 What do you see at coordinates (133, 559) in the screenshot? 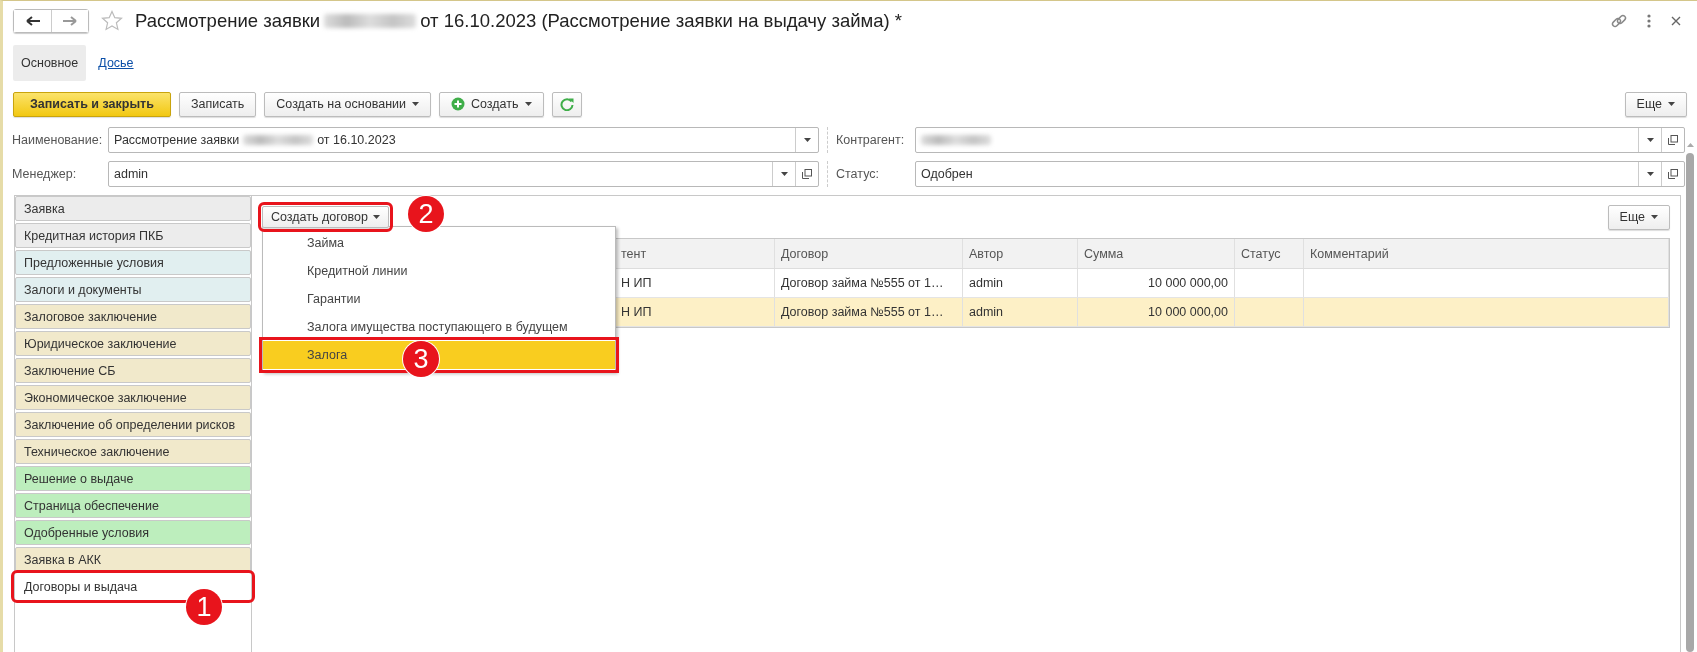
I see `sidebar-item: Заявка в АКК` at bounding box center [133, 559].